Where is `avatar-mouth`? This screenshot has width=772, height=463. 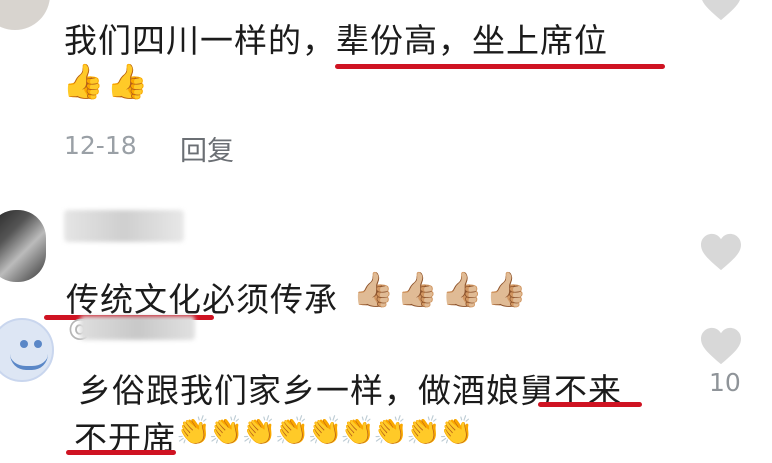 avatar-mouth is located at coordinates (29, 362).